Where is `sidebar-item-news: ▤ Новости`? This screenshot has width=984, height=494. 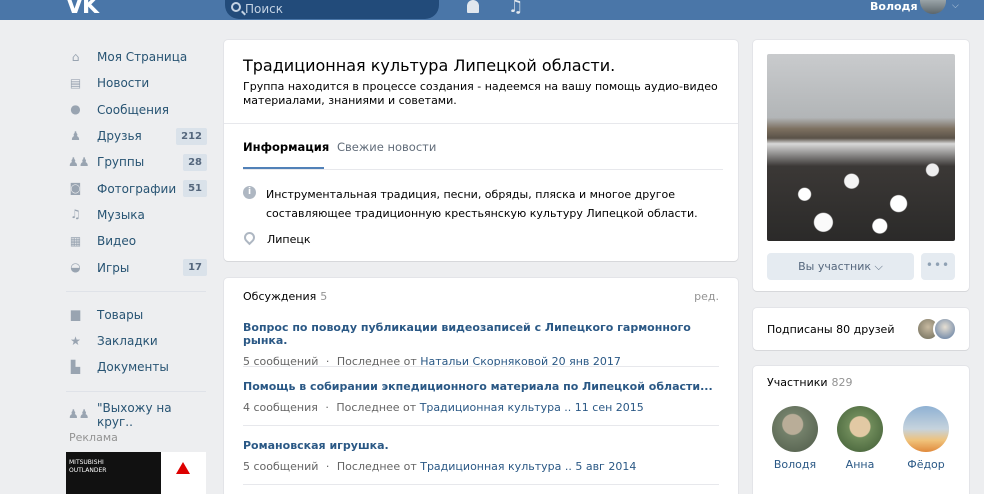 sidebar-item-news: ▤ Новости is located at coordinates (136, 83).